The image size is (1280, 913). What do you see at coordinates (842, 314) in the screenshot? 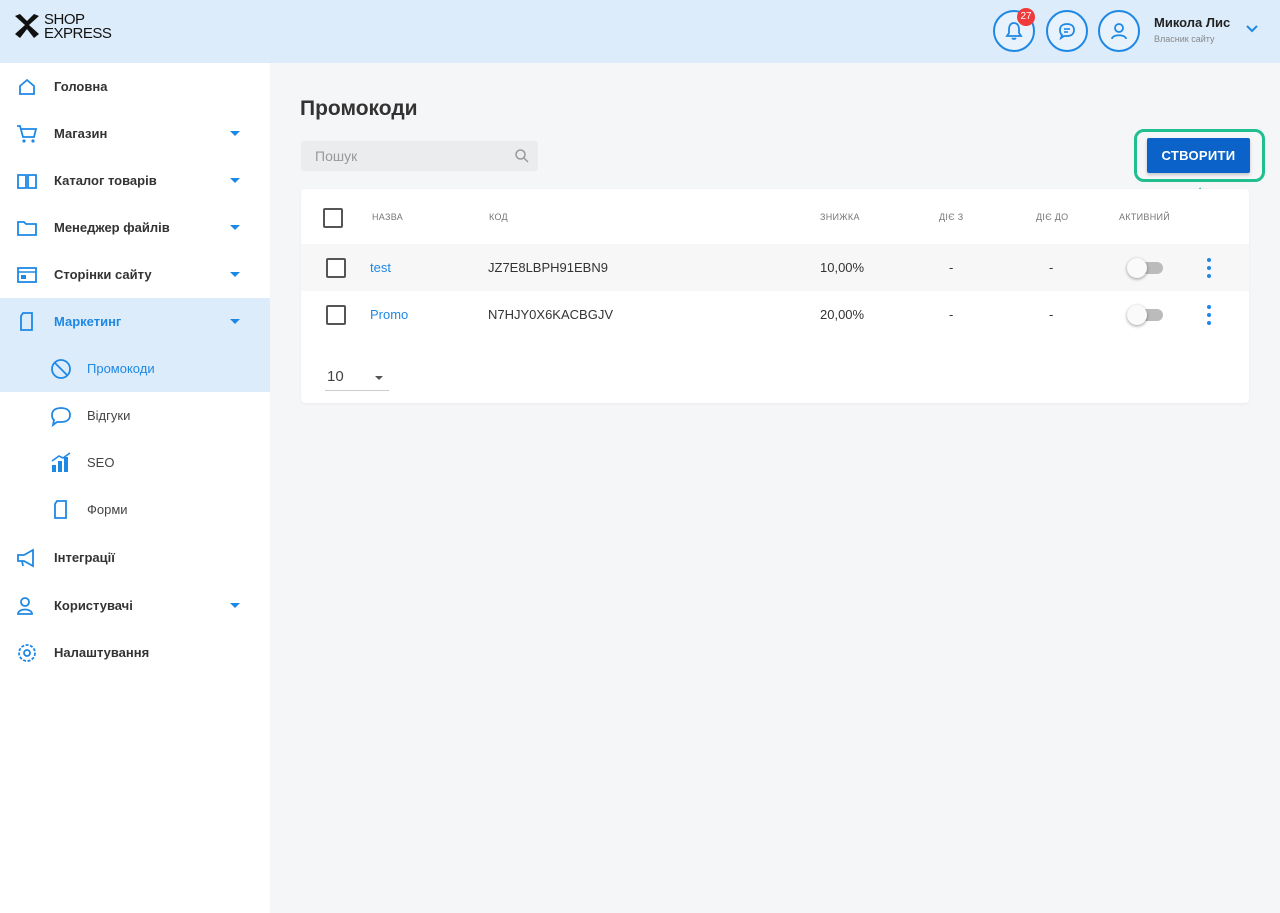
I see `promo-discount: 20,00%` at bounding box center [842, 314].